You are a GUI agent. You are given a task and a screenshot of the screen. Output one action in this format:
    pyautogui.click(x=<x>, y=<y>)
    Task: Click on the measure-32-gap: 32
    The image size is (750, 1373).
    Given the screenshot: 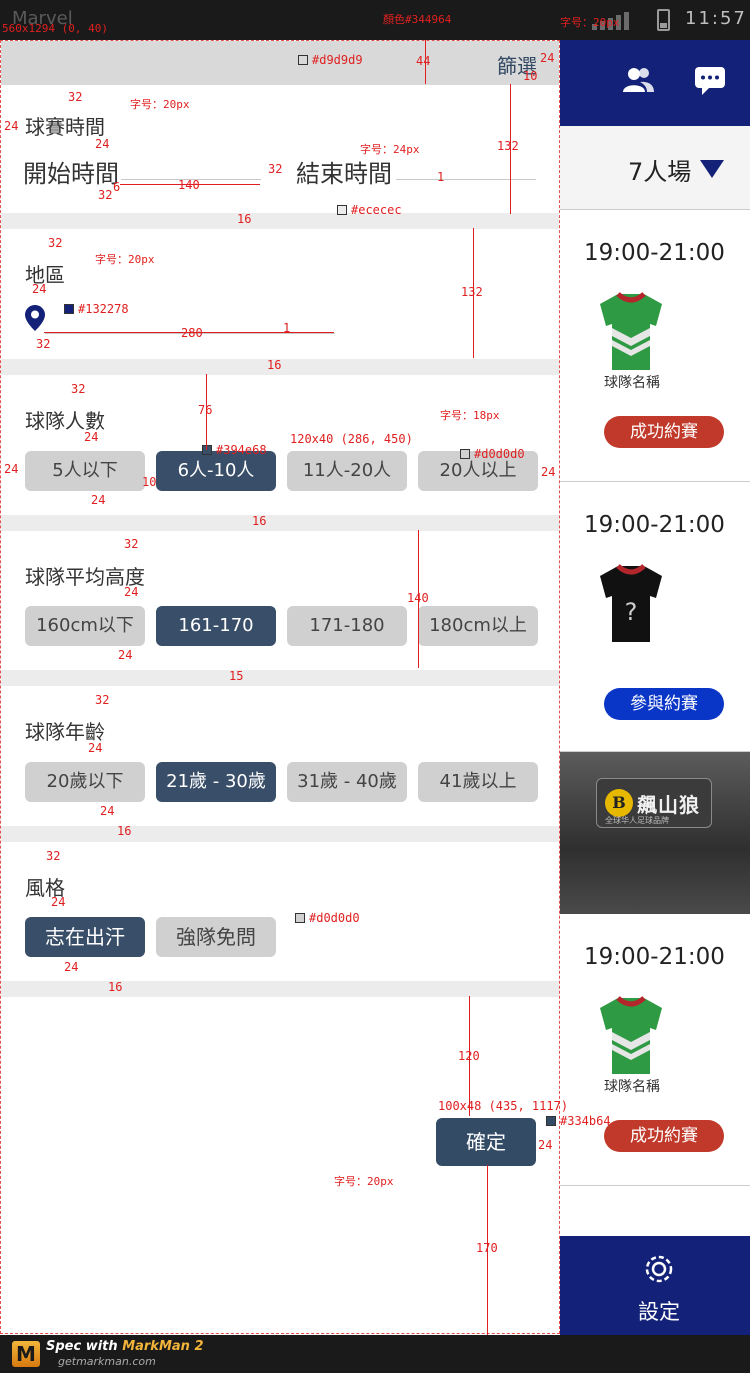 What is the action you would take?
    pyautogui.click(x=275, y=169)
    